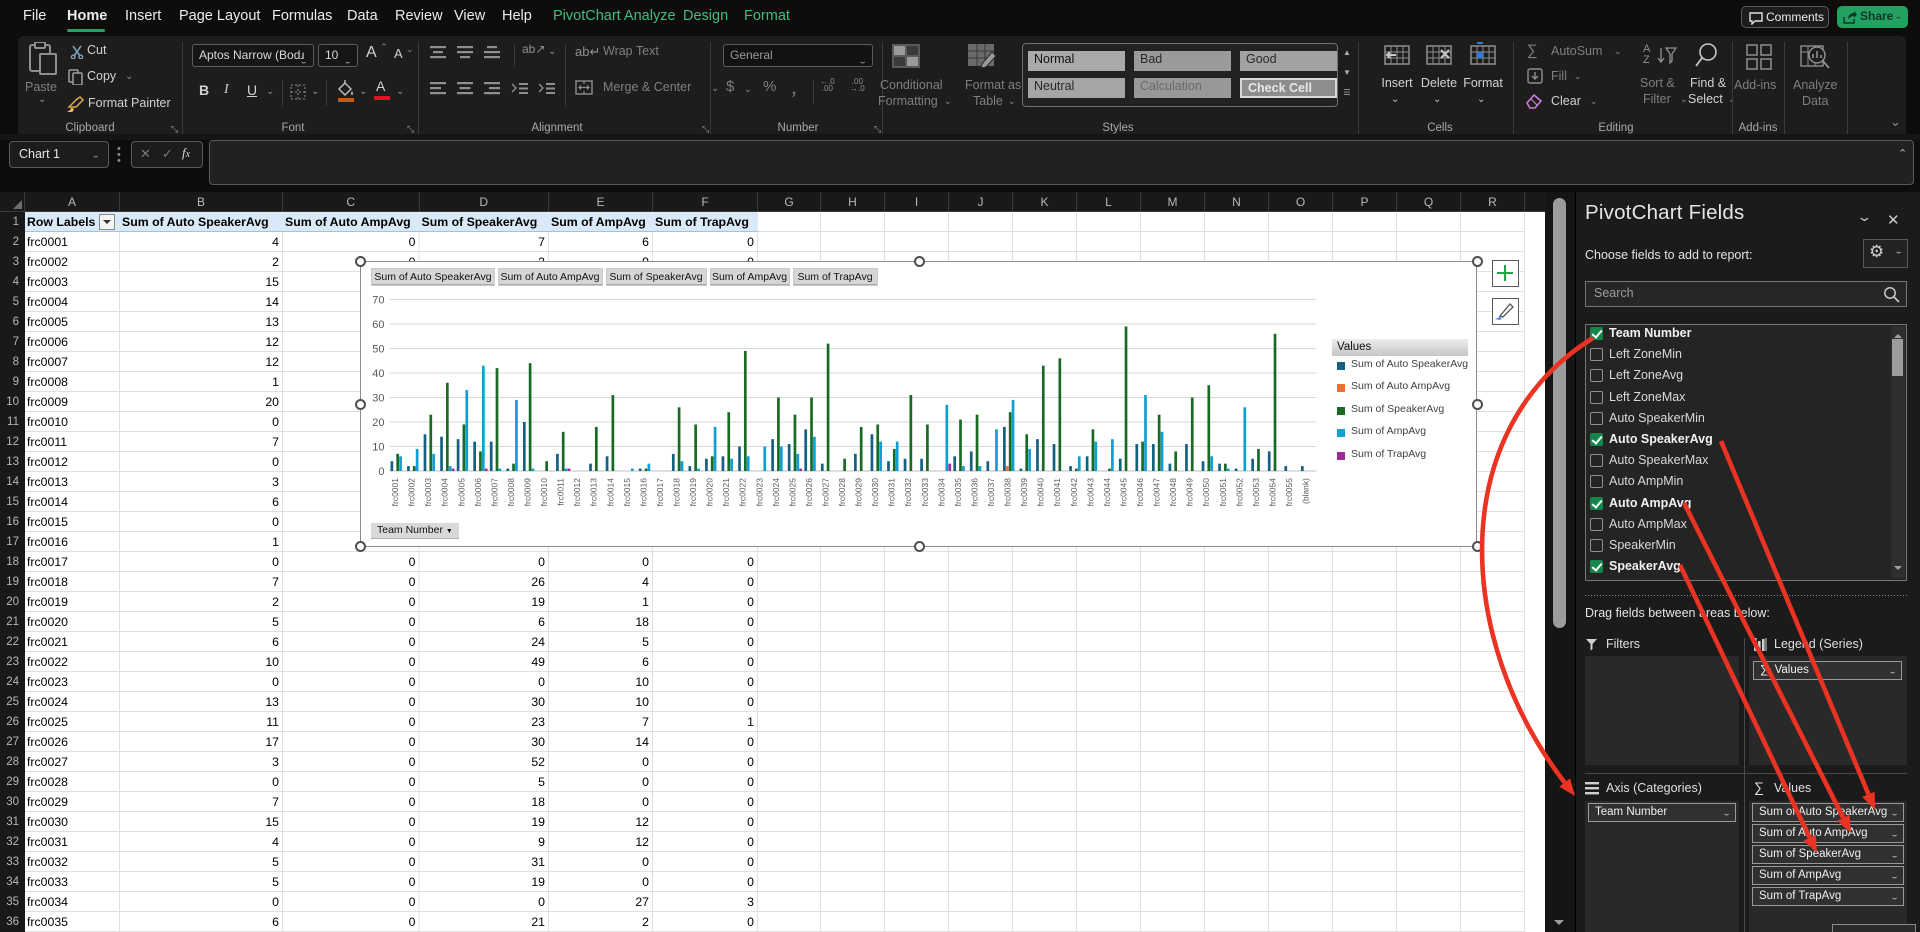 The image size is (1920, 932). What do you see at coordinates (1008, 492) in the screenshot?
I see `svg-text: frc0038` at bounding box center [1008, 492].